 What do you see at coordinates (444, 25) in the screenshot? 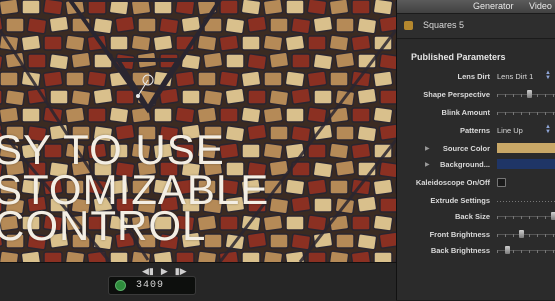
I see `generator-name: Squares 5` at bounding box center [444, 25].